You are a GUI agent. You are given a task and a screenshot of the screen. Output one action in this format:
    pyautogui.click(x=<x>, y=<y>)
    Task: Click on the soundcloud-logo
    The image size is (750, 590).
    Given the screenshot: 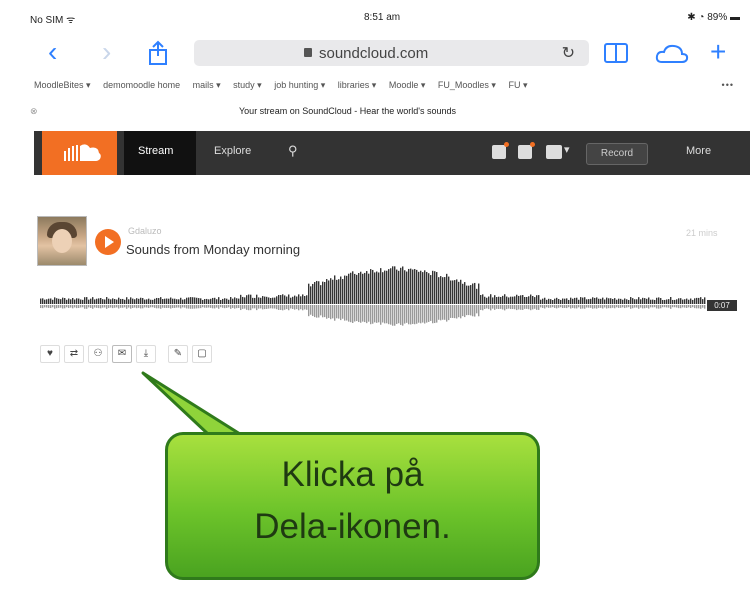 What is the action you would take?
    pyautogui.click(x=79, y=153)
    